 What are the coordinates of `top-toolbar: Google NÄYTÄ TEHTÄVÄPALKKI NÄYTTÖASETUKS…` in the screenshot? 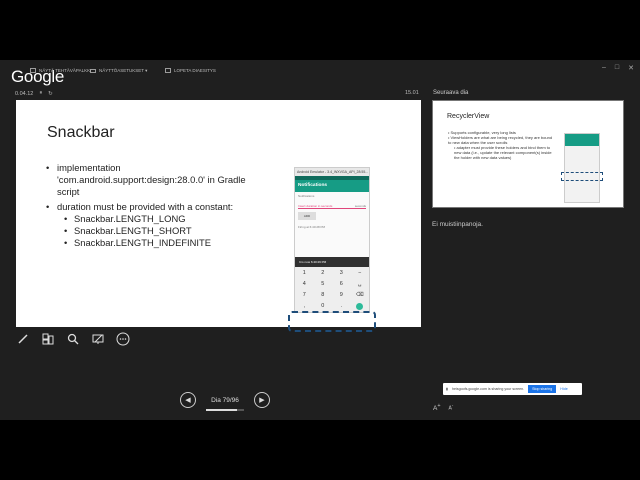 It's located at (320, 73).